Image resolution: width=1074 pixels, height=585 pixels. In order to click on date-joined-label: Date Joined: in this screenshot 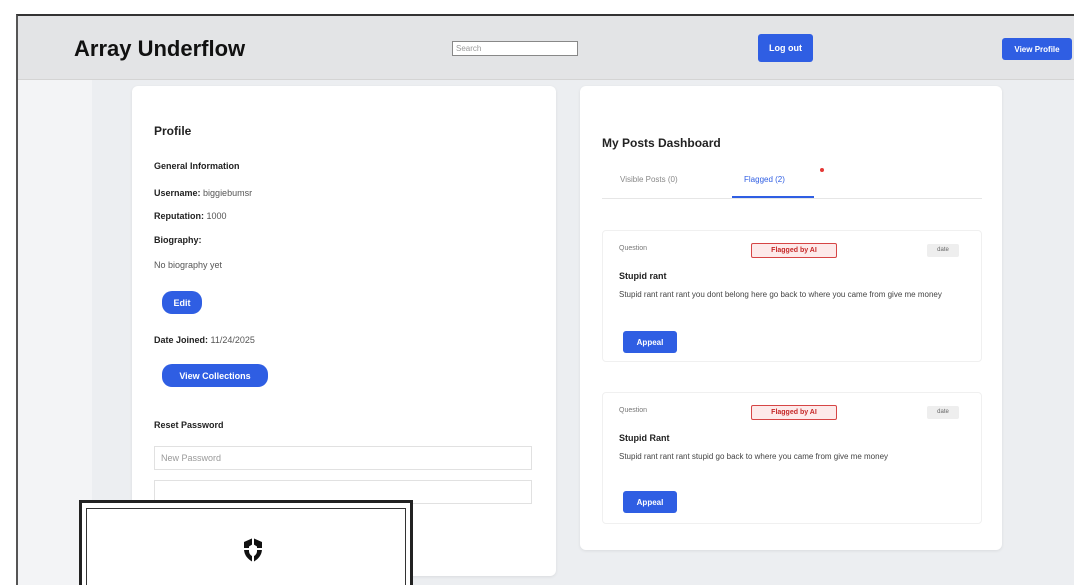, I will do `click(181, 340)`.